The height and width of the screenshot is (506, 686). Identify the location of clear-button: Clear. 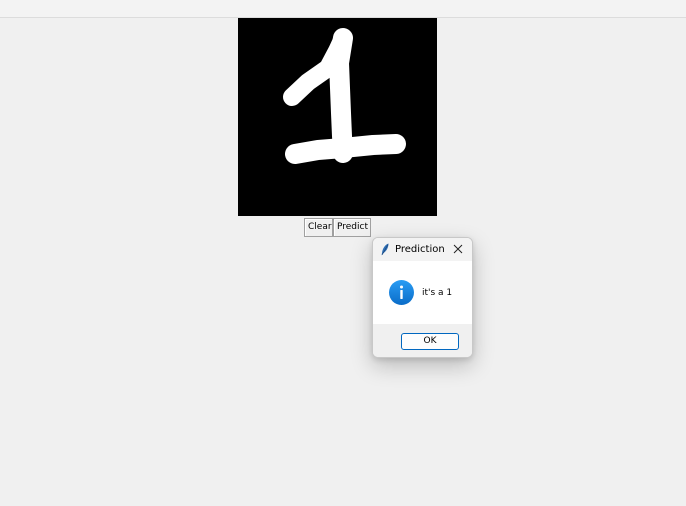
(318, 227).